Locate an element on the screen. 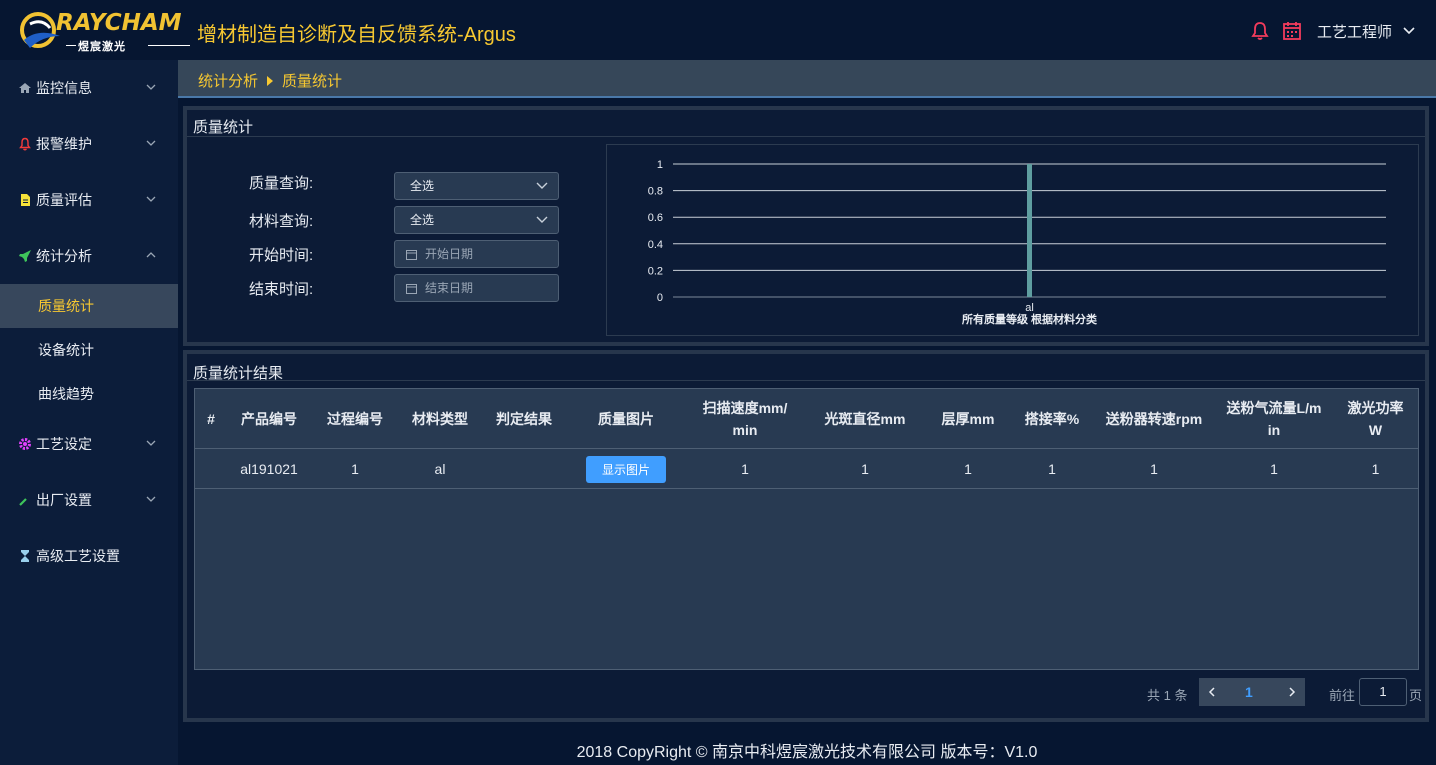 The width and height of the screenshot is (1436, 765). y-tick-label: 1 is located at coordinates (660, 165).